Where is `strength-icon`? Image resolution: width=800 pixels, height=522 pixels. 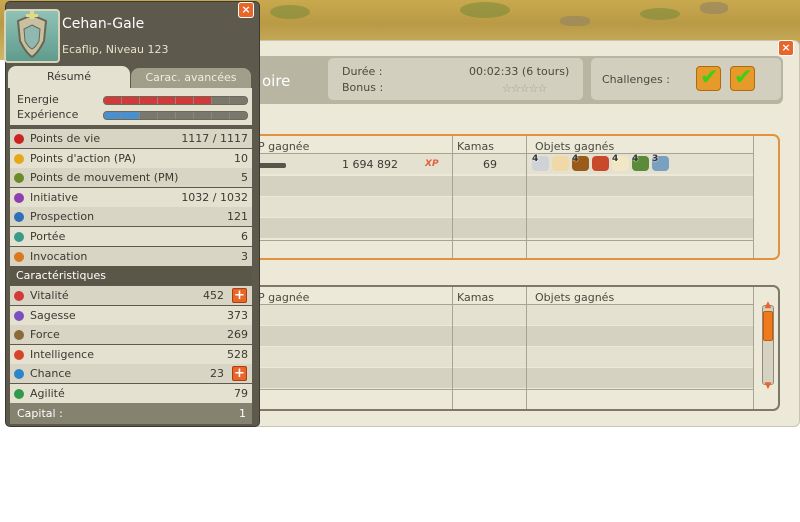 strength-icon is located at coordinates (19, 335).